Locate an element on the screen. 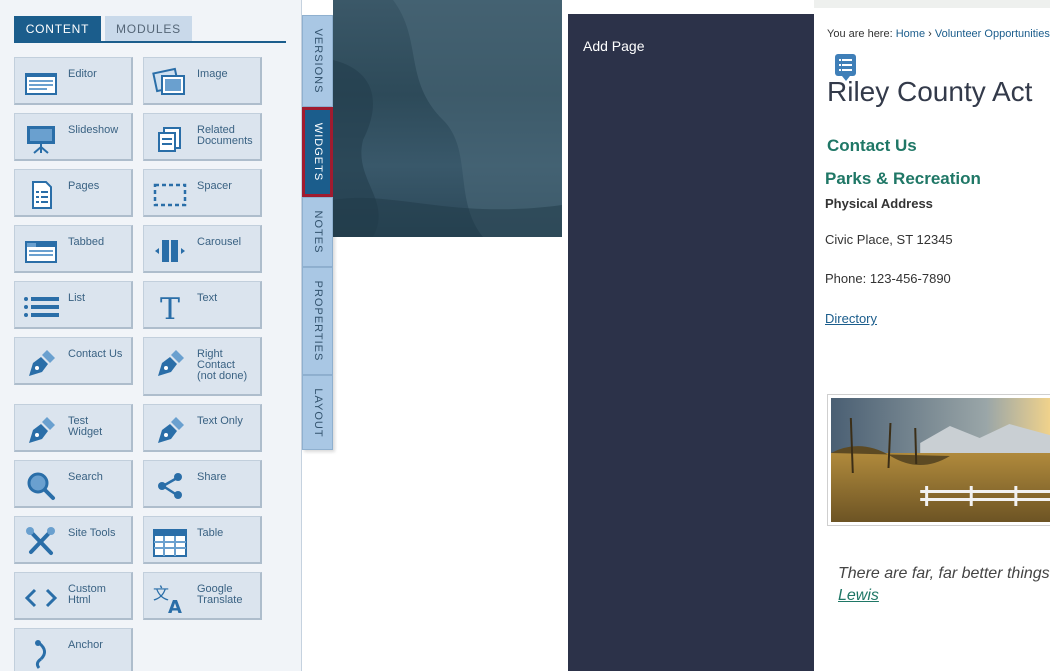  widget-right-contact: Right Contact (not done) is located at coordinates (202, 366).